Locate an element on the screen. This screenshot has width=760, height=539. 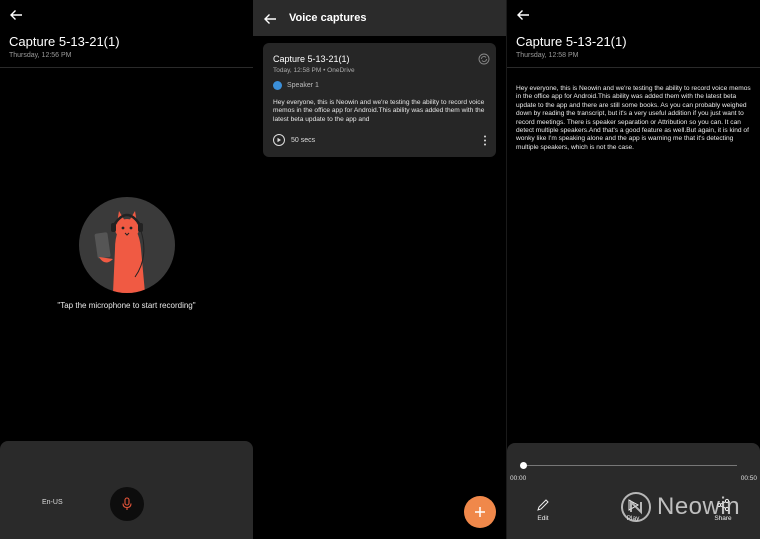
watermark-text: Neowin is located at coordinates (699, 506).